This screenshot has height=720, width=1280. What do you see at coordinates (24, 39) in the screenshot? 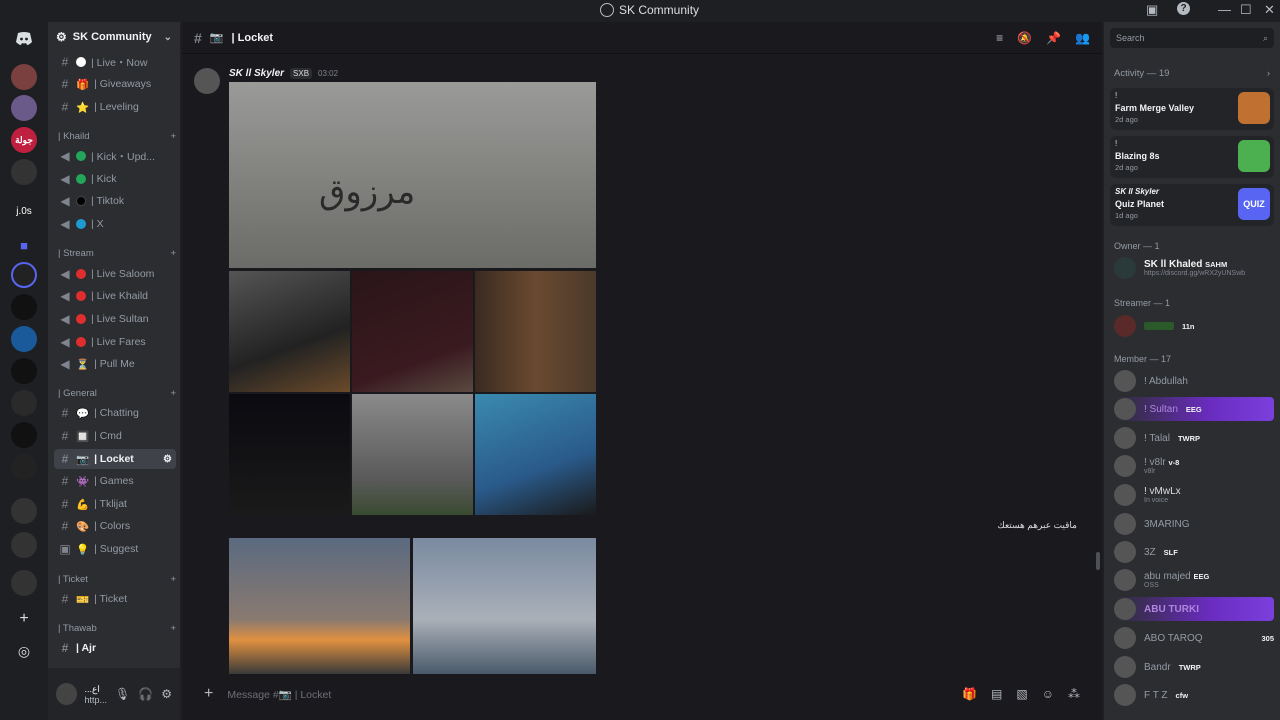
I see `discord-home-icon` at bounding box center [24, 39].